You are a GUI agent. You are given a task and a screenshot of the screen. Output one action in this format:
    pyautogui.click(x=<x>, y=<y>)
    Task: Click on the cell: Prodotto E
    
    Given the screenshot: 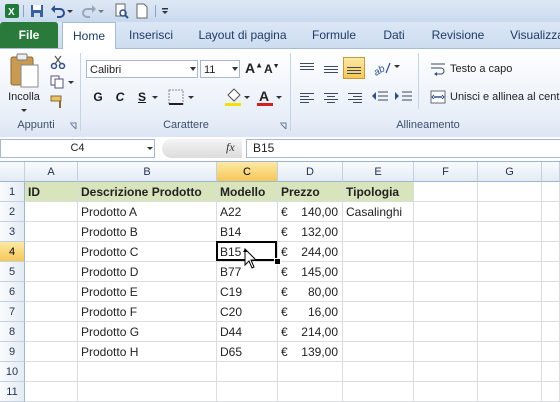 What is the action you would take?
    pyautogui.click(x=147, y=292)
    